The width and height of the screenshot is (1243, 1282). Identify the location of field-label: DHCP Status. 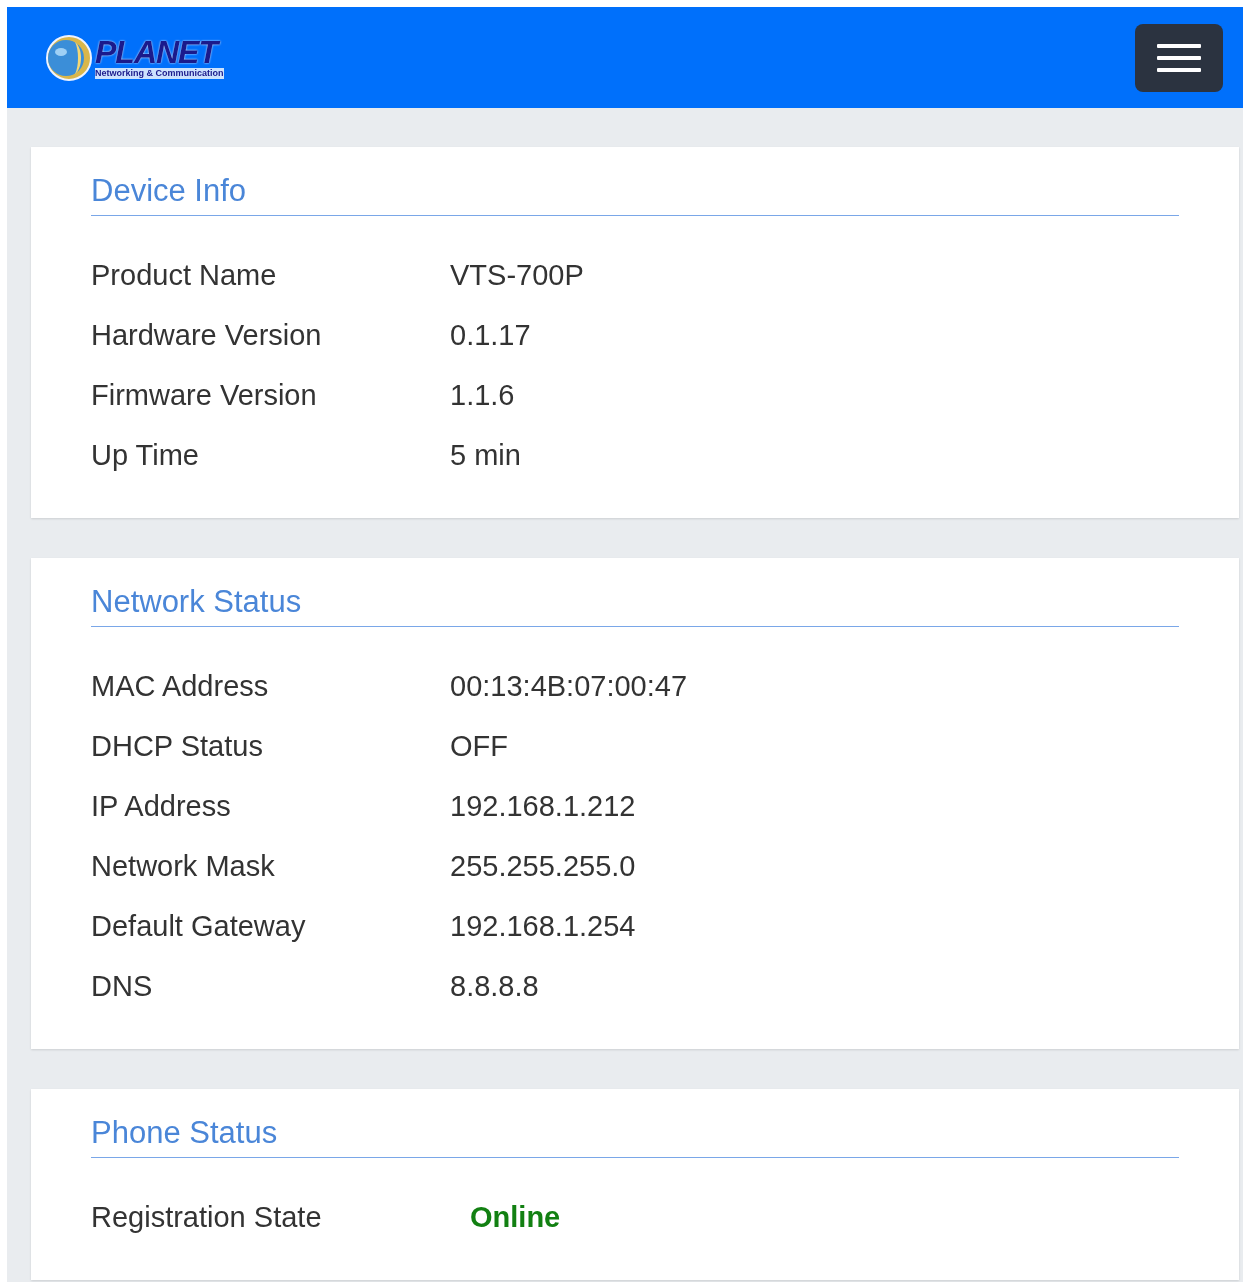
(177, 747).